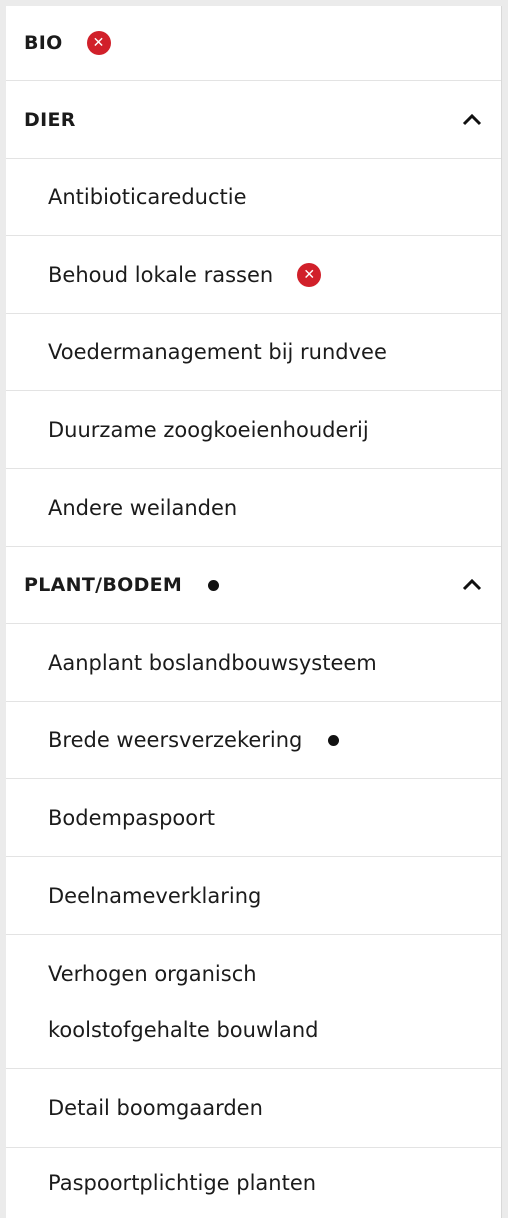 The width and height of the screenshot is (508, 1218). I want to click on menu-item-label: Voedermanagement bij rundvee, so click(217, 352).